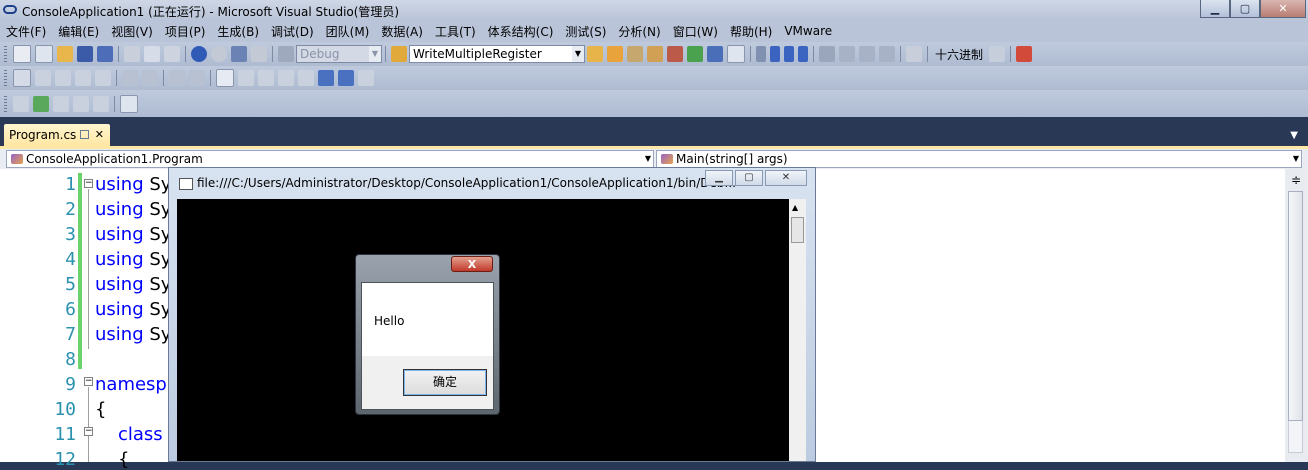  Describe the element at coordinates (132, 54) in the screenshot. I see `cut-icon` at that location.